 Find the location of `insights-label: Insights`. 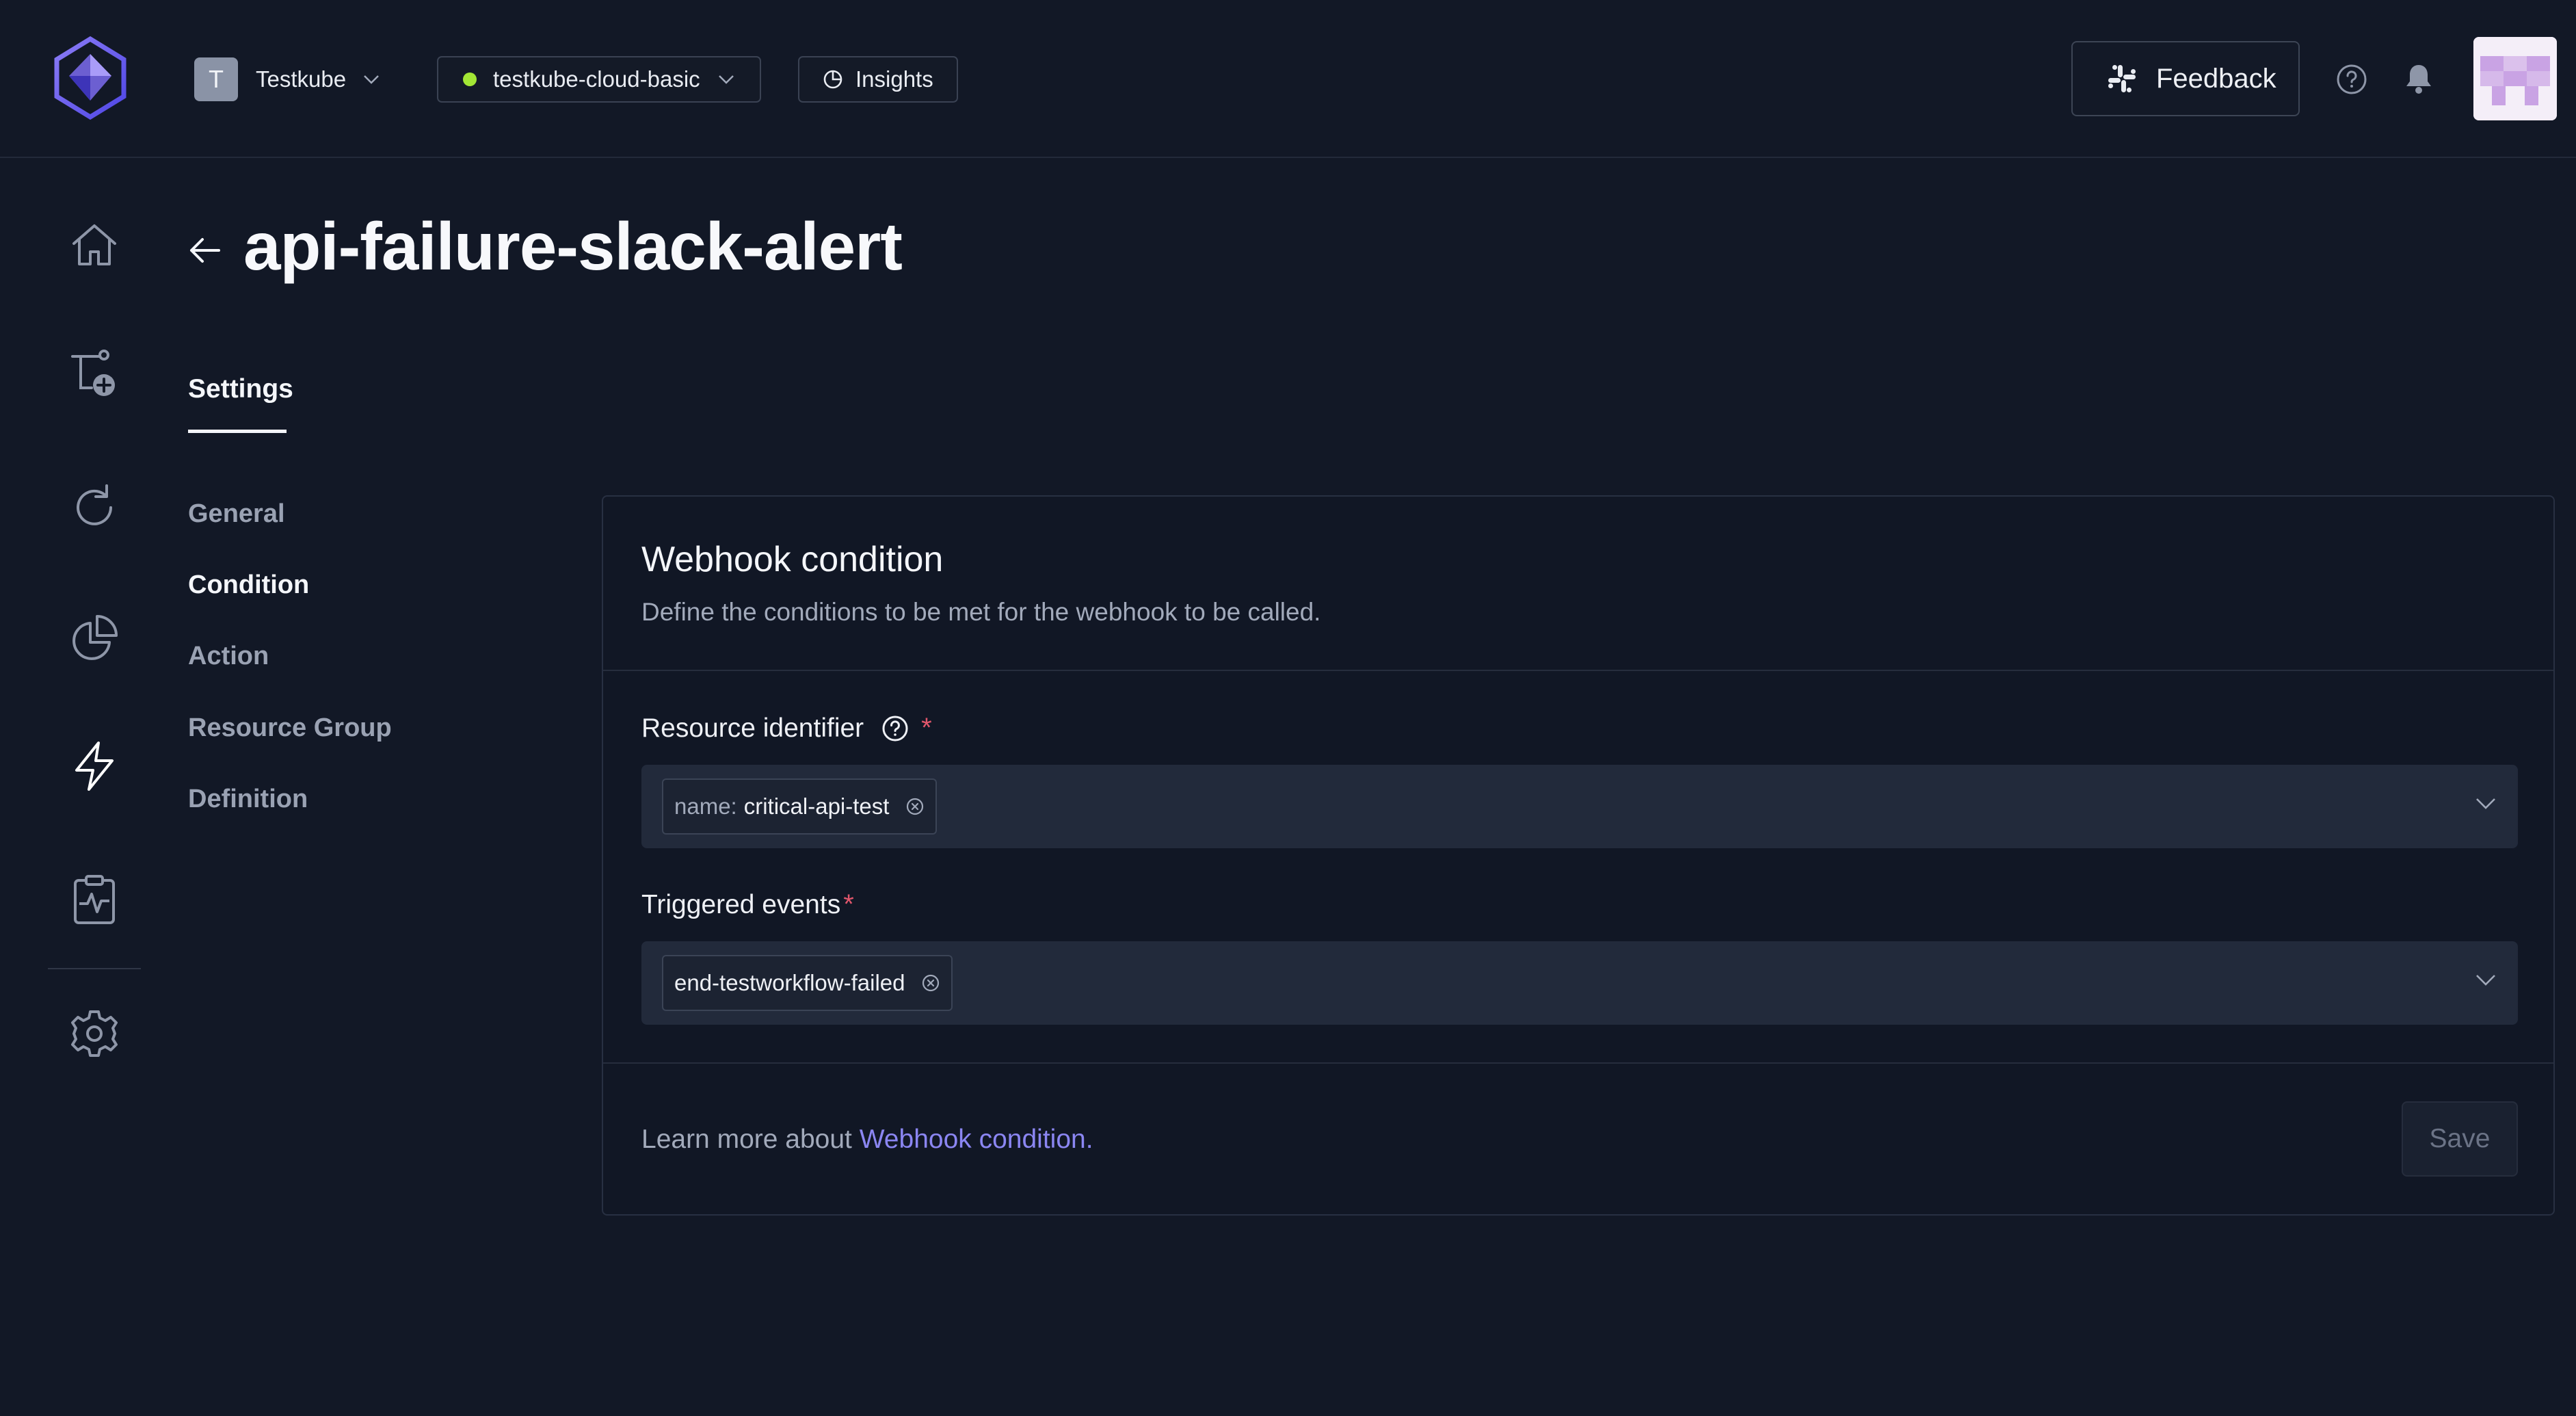

insights-label: Insights is located at coordinates (894, 79).